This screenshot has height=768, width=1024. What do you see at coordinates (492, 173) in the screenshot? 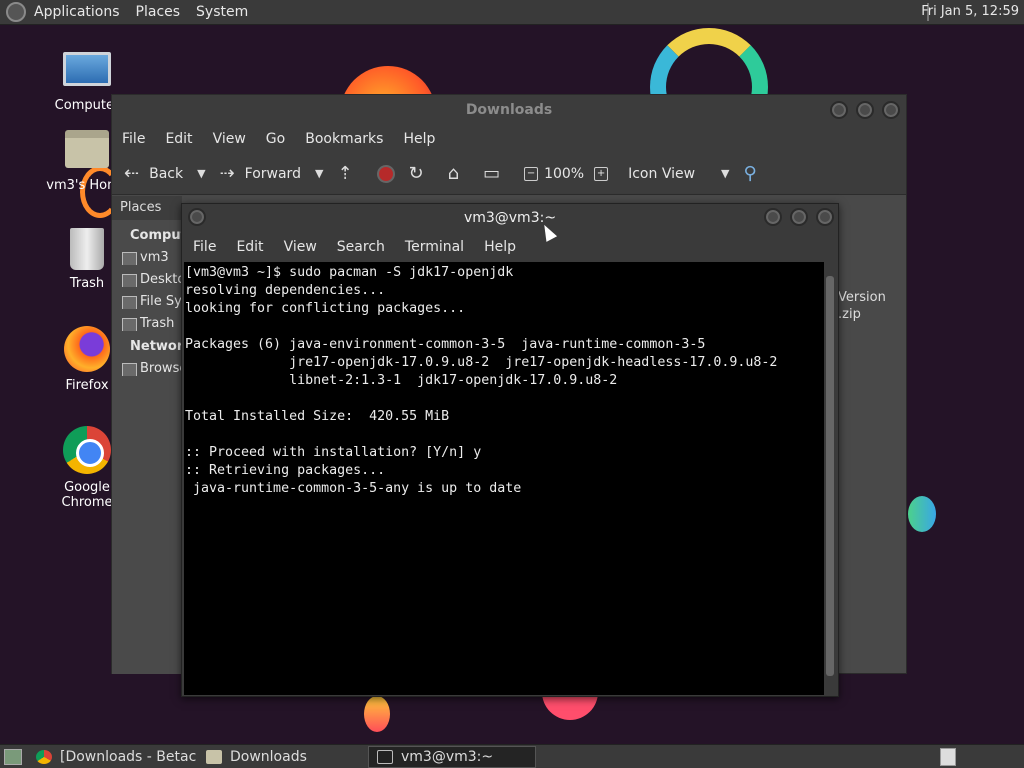
I see `computer-icon: ▭` at bounding box center [492, 173].